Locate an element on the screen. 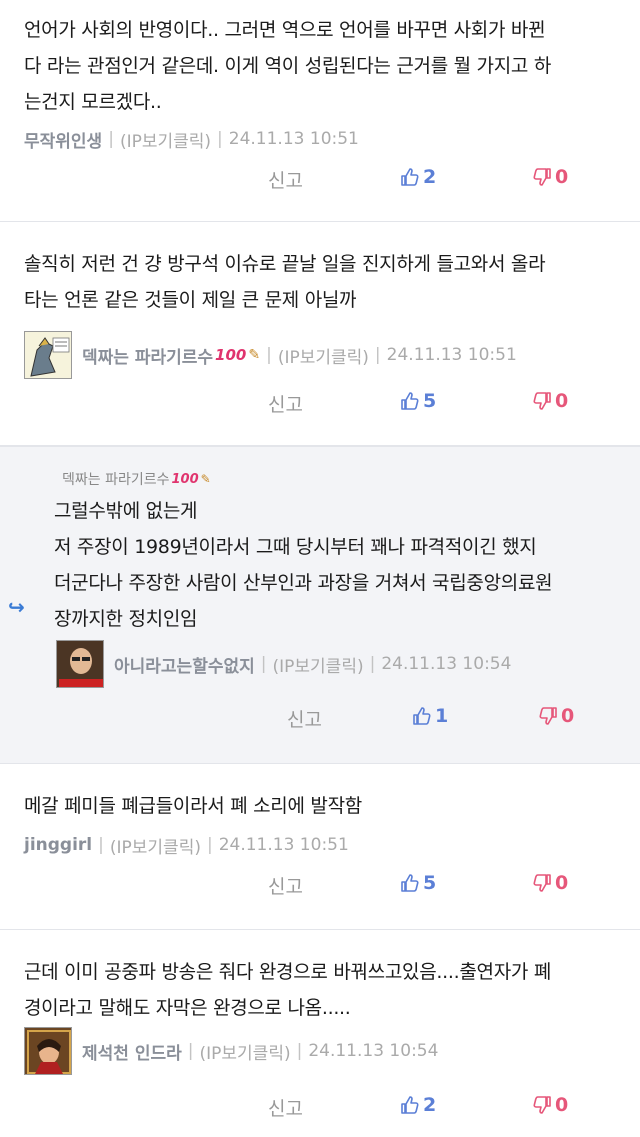  reply-target-name: 덱짜는 파라기르수 is located at coordinates (116, 480).